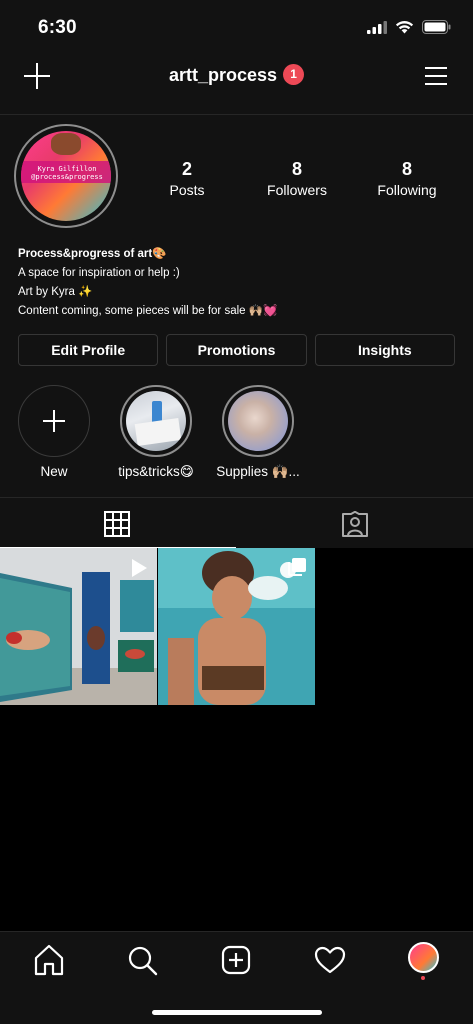 This screenshot has width=473, height=1024. Describe the element at coordinates (377, 27) in the screenshot. I see `signal-icon` at that location.